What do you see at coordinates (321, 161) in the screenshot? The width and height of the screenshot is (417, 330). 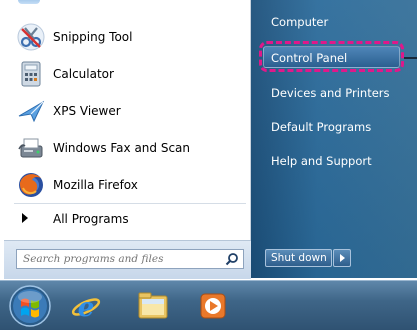 I see `place-label: Help and Support` at bounding box center [321, 161].